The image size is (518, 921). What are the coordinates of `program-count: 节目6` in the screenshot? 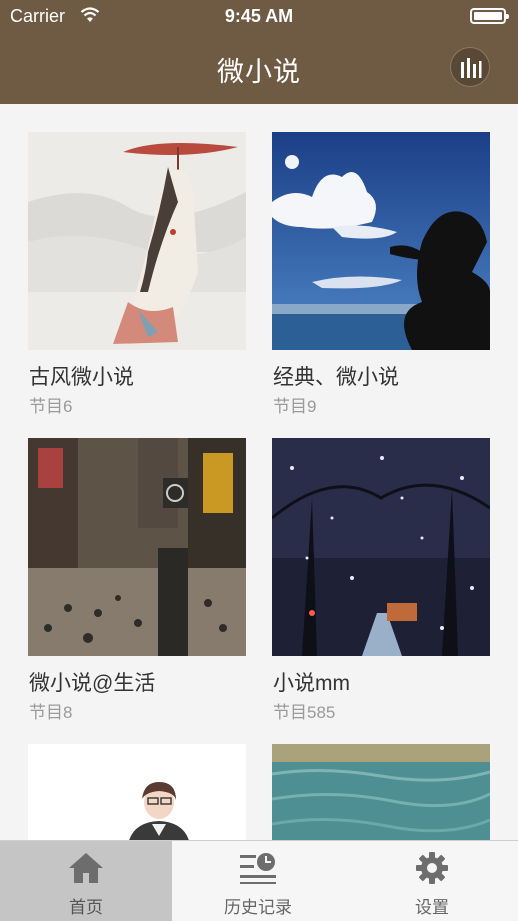 It's located at (51, 406).